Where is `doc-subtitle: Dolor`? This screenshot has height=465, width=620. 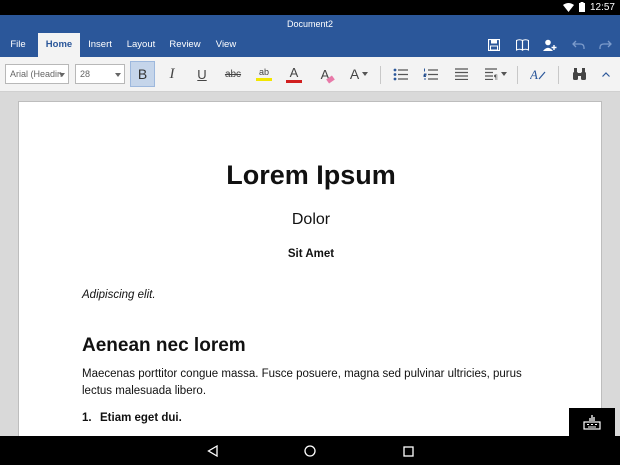
doc-subtitle: Dolor is located at coordinates (311, 220).